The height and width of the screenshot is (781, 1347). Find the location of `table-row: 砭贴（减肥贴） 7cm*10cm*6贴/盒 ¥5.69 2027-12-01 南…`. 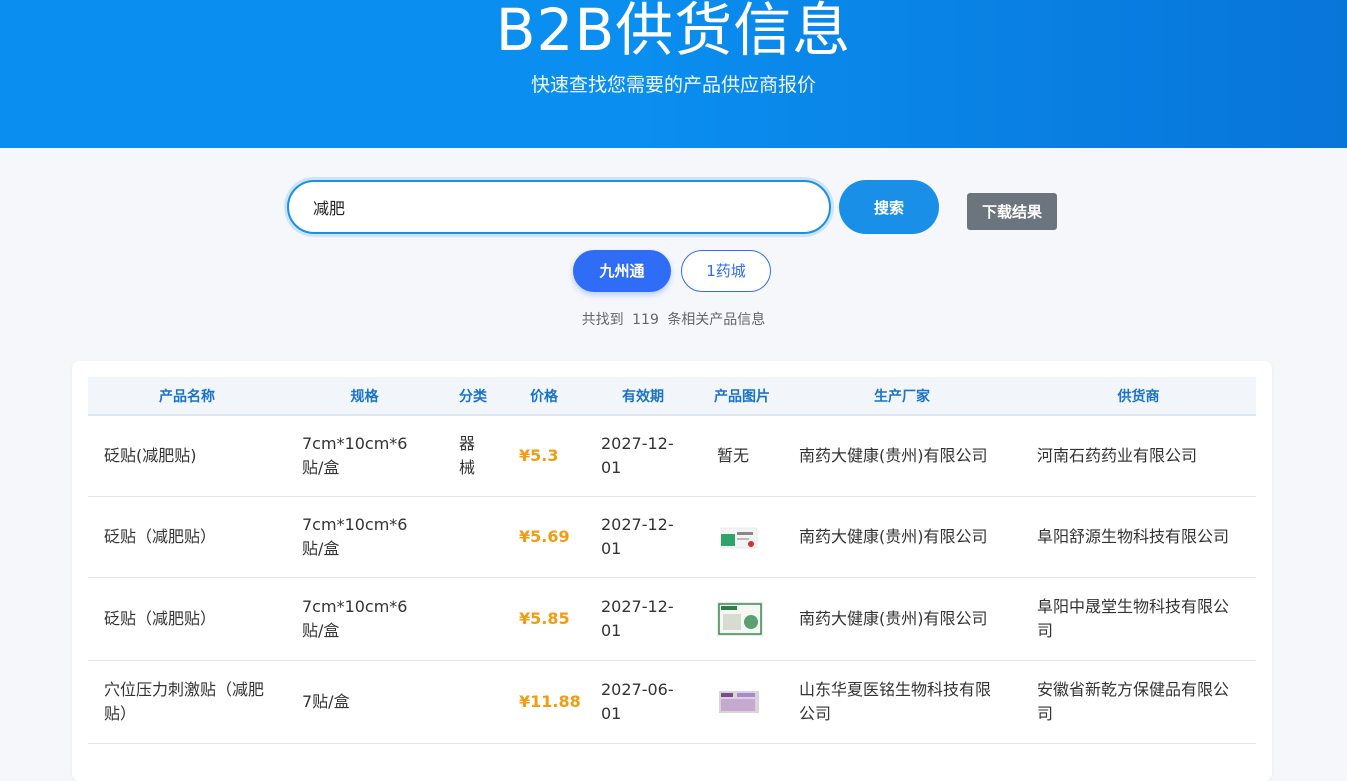

table-row: 砭贴（减肥贴） 7cm*10cm*6贴/盒 ¥5.69 2027-12-01 南… is located at coordinates (672, 537).